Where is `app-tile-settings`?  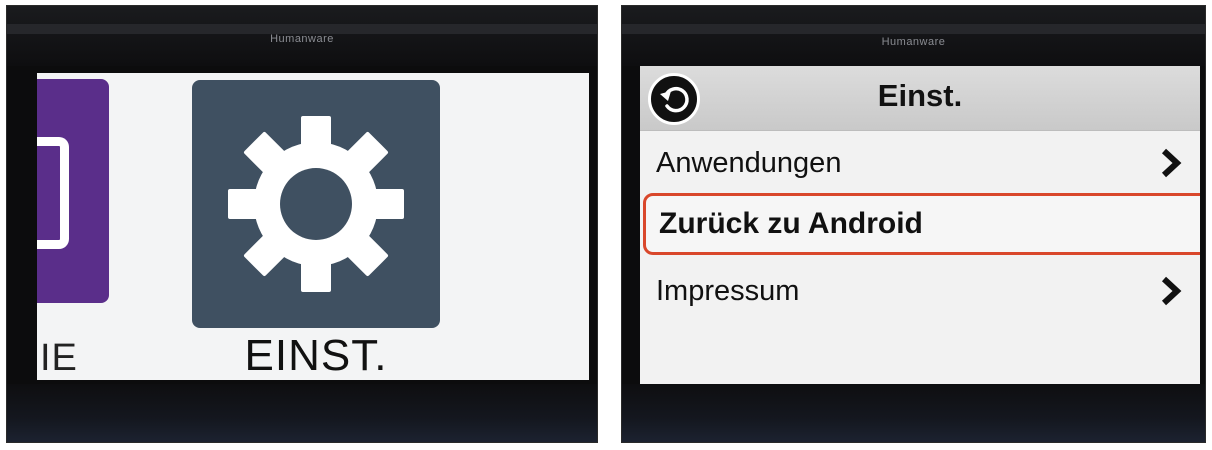 app-tile-settings is located at coordinates (316, 204).